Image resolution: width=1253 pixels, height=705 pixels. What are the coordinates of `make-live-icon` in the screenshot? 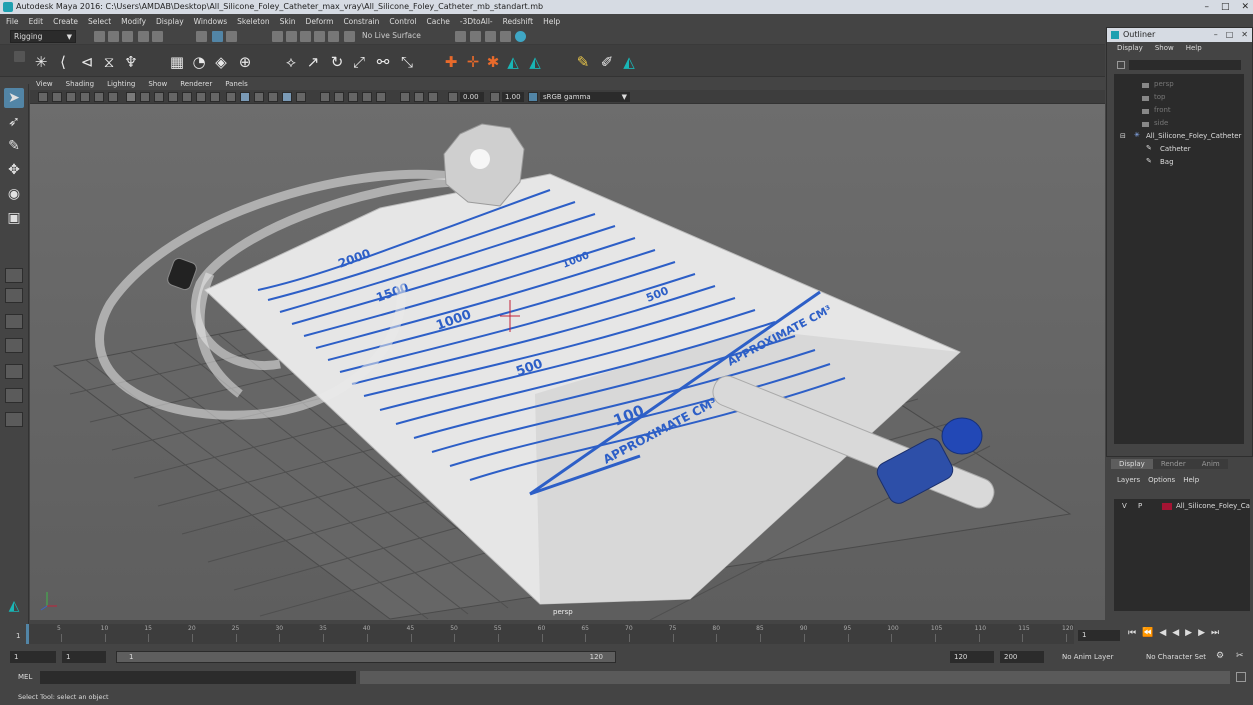 It's located at (349, 36).